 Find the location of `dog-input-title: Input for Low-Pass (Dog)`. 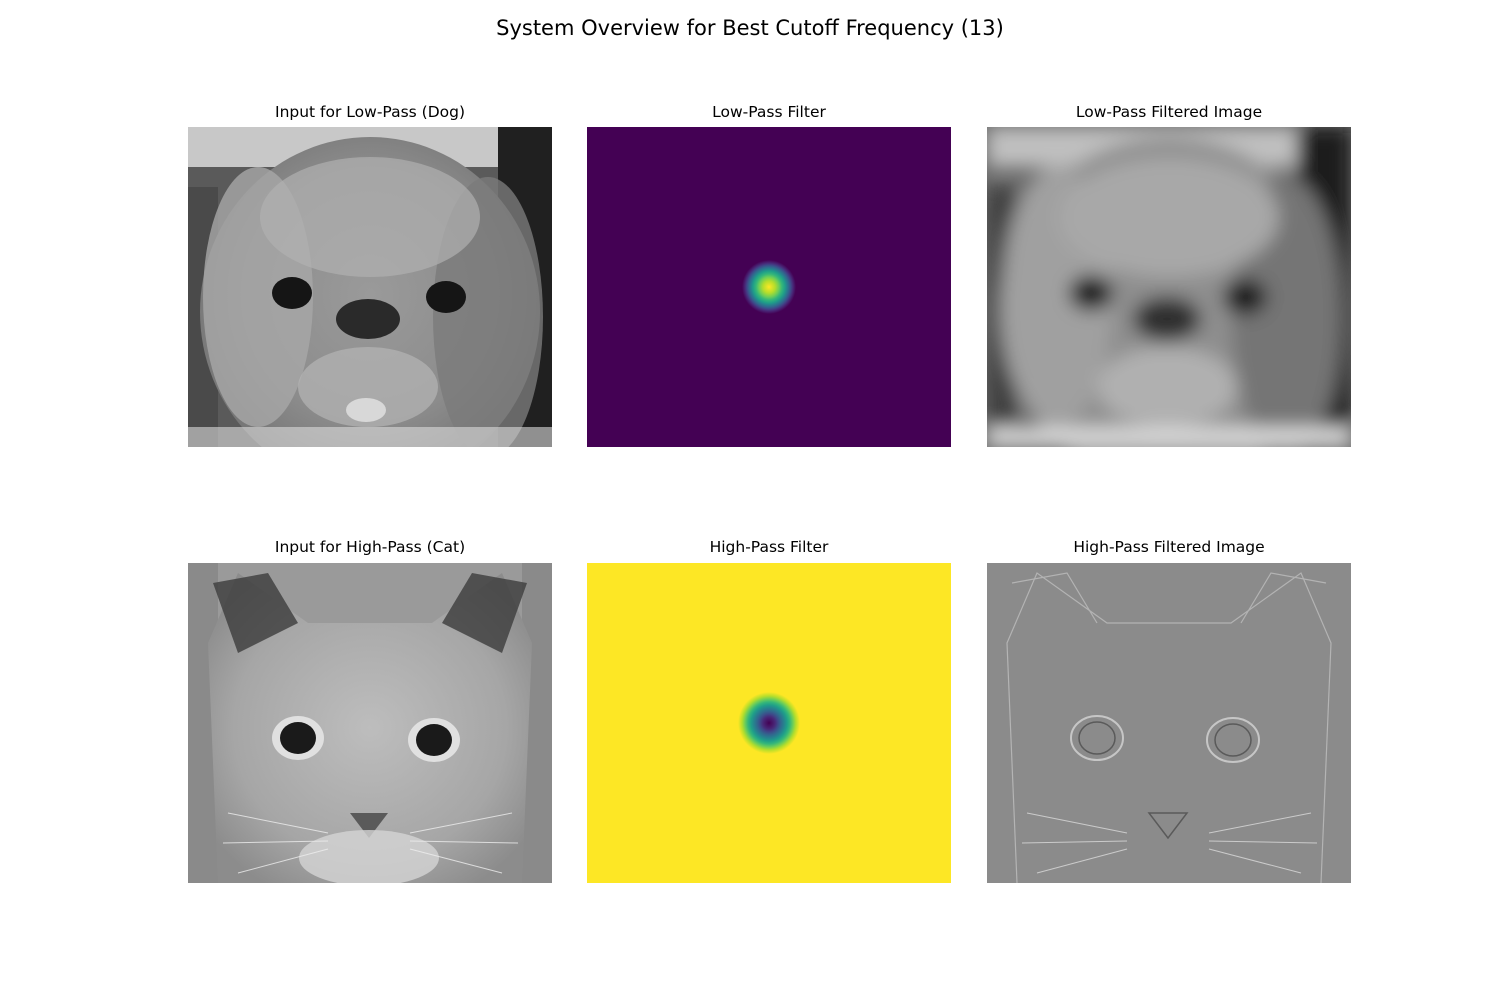

dog-input-title: Input for Low-Pass (Dog) is located at coordinates (370, 112).